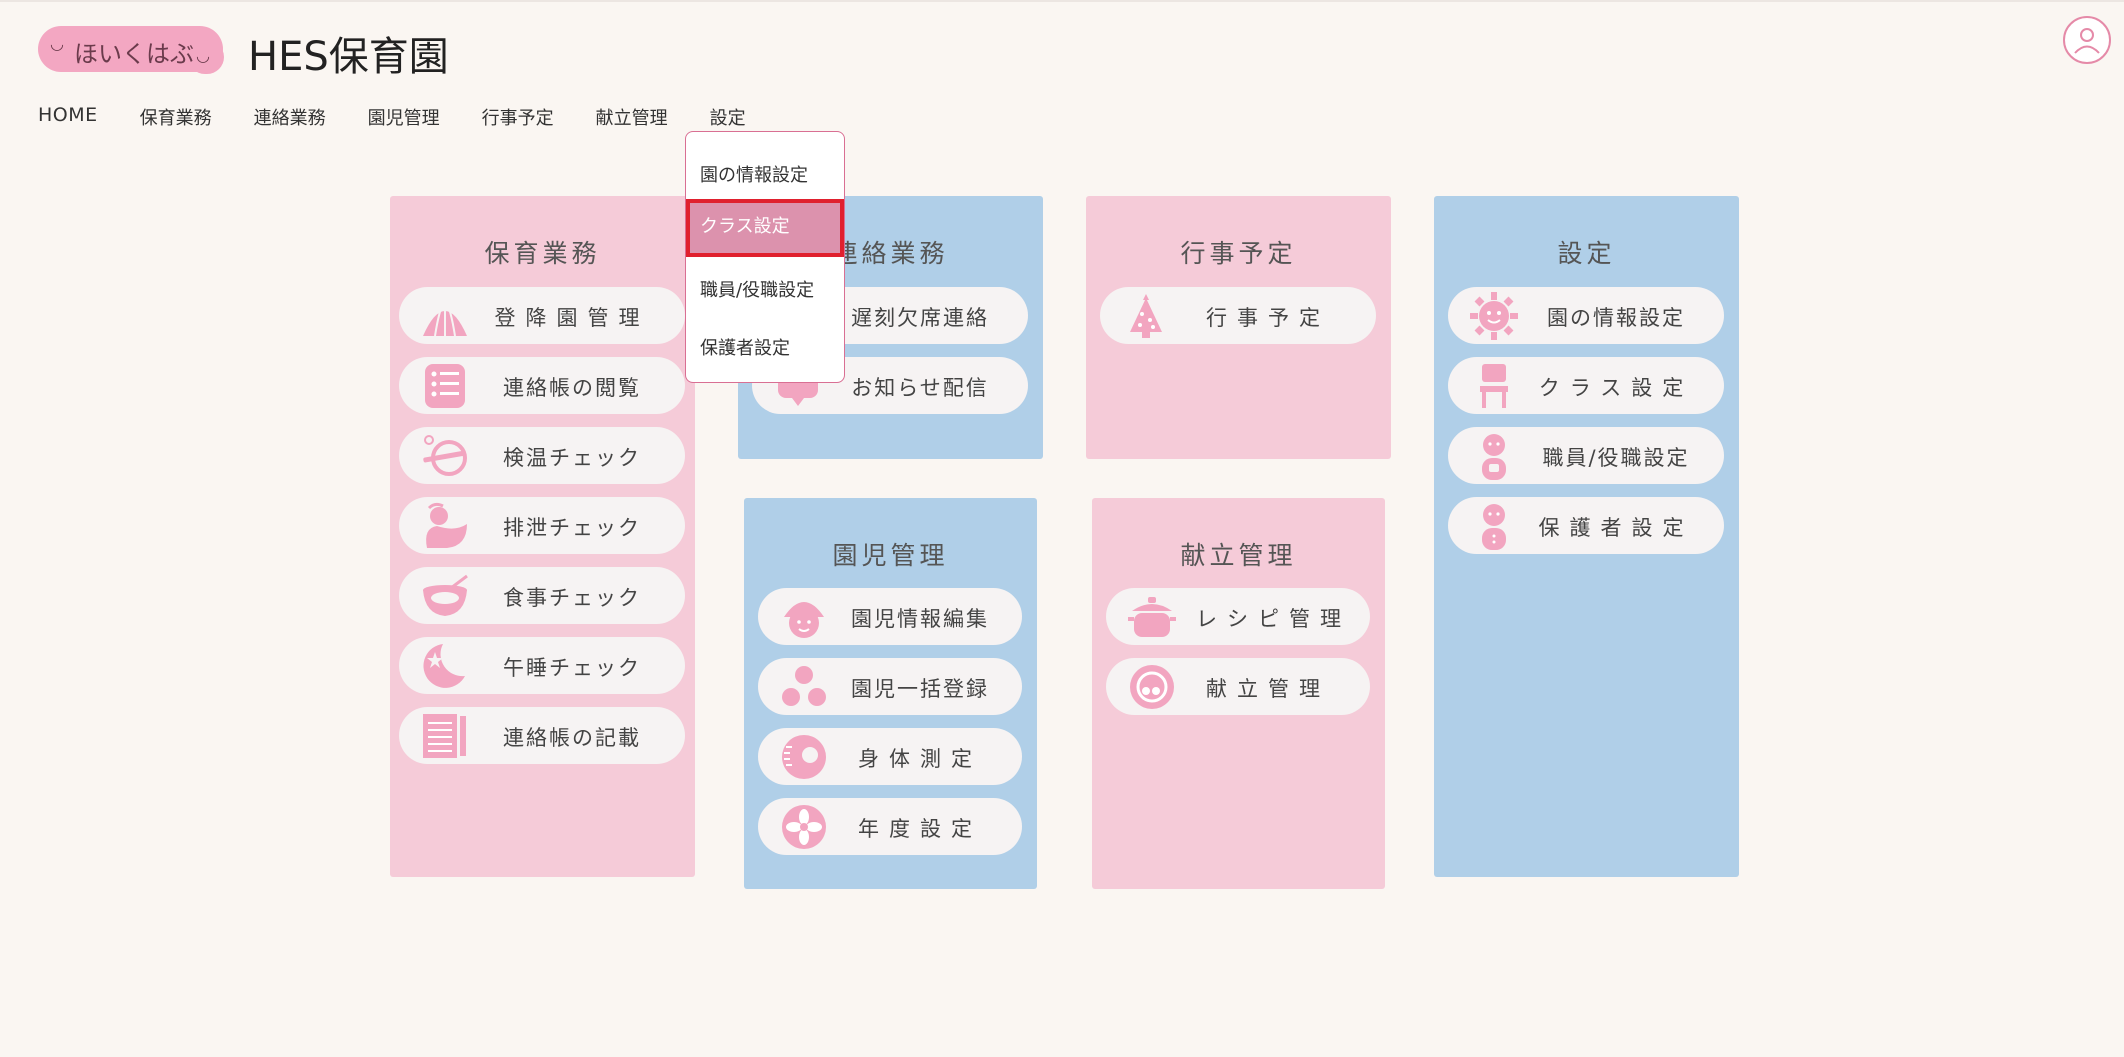  Describe the element at coordinates (572, 598) in the screenshot. I see `tile-label: 食事チェック` at that location.